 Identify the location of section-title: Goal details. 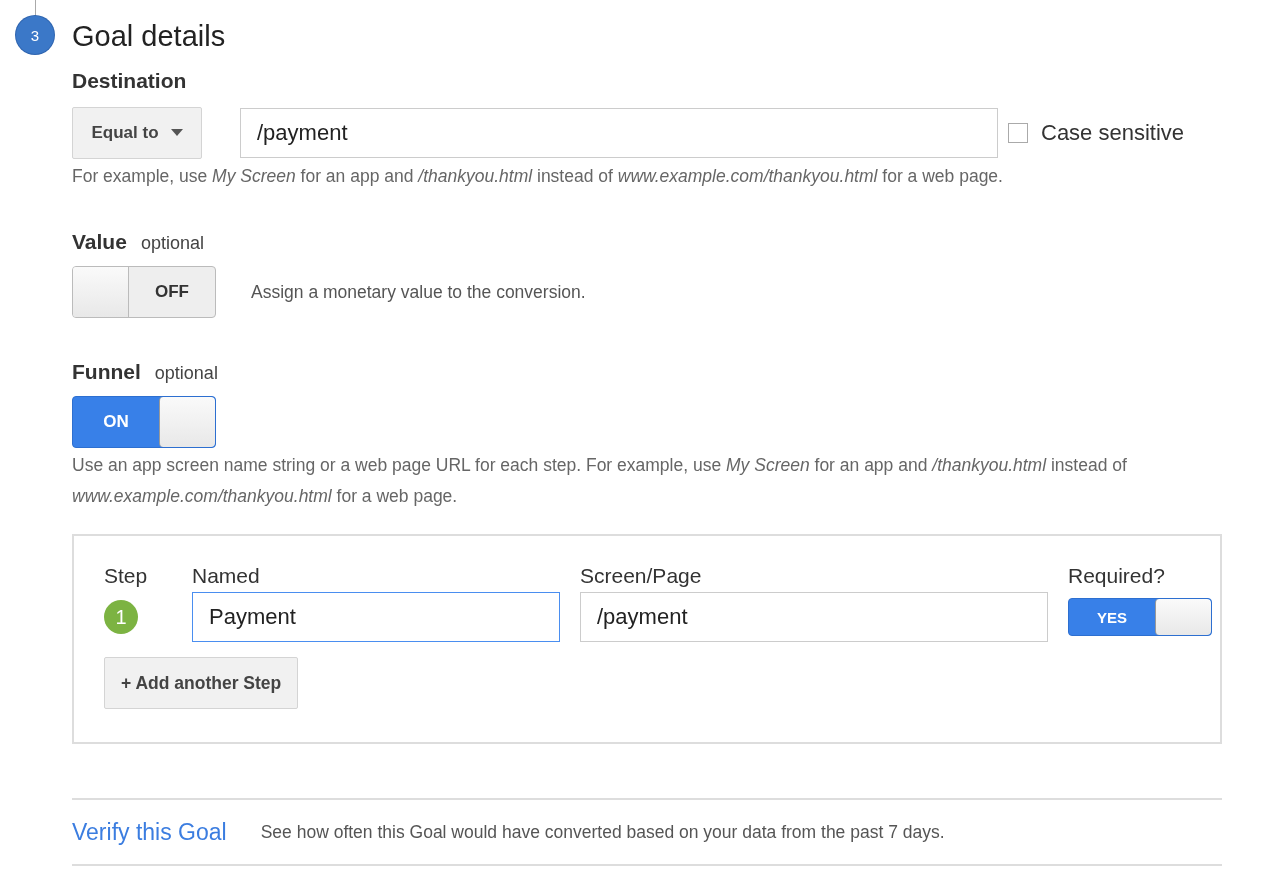
(149, 36).